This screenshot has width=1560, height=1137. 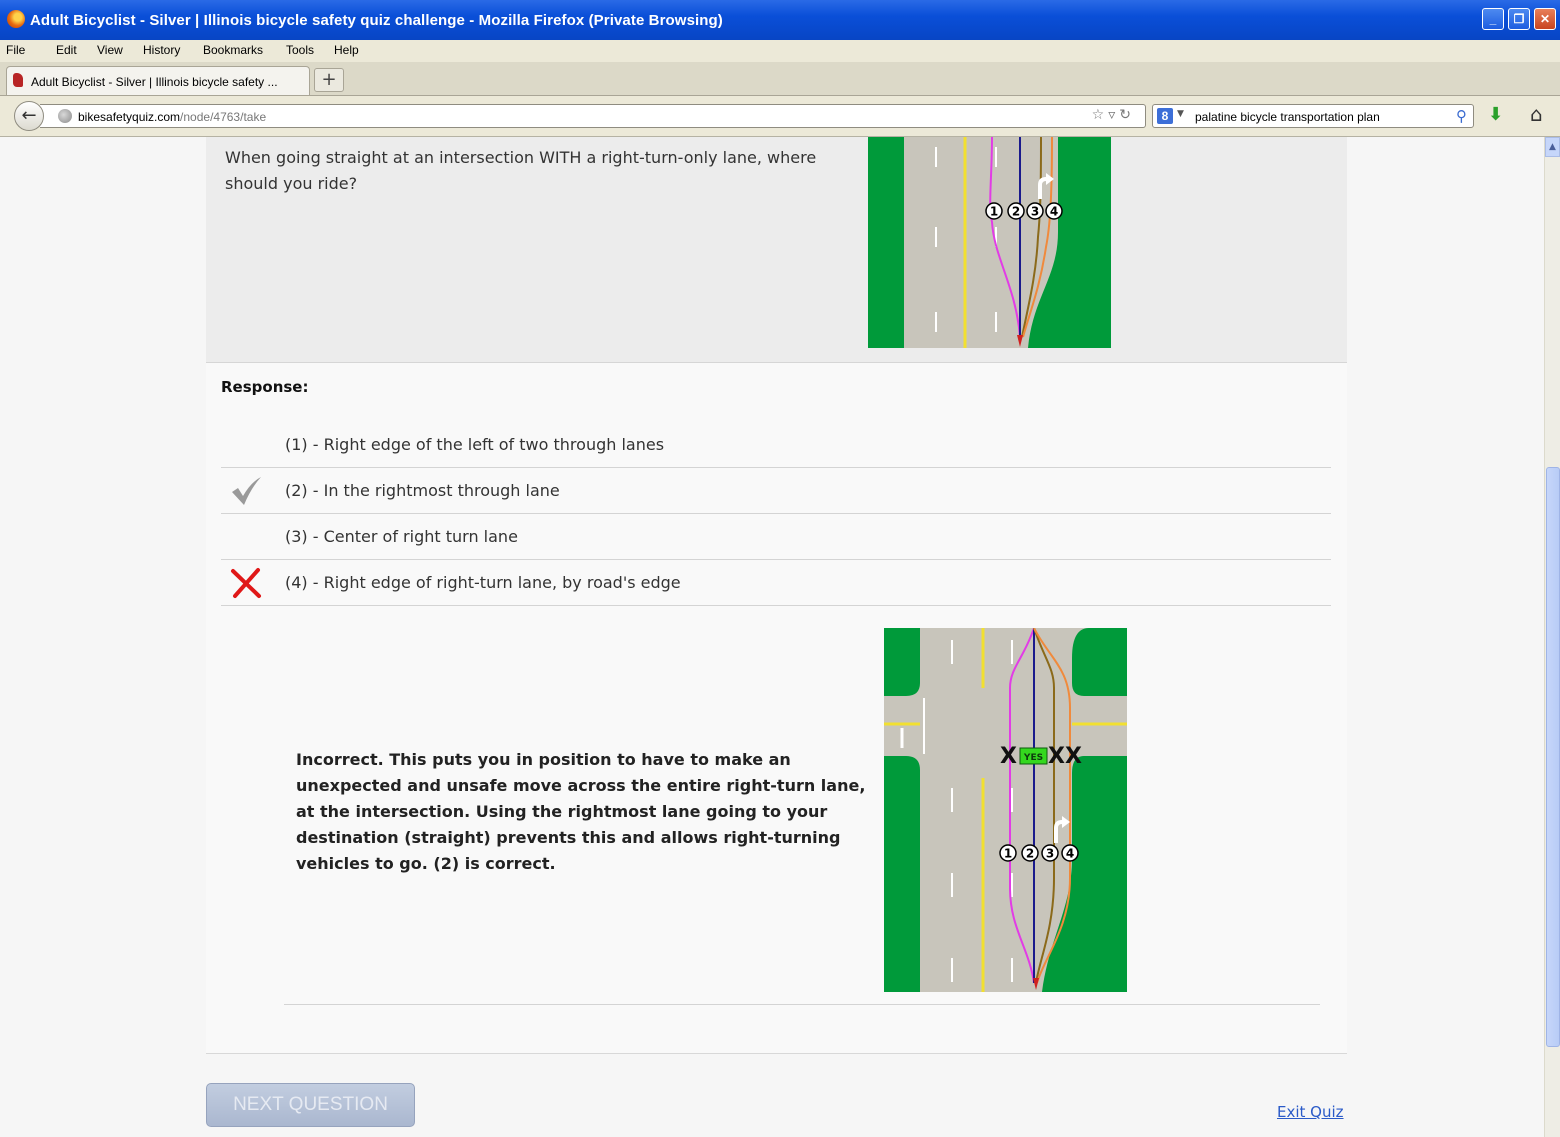 I want to click on answer-option-3: (3) - Center of right turn lane, so click(x=776, y=537).